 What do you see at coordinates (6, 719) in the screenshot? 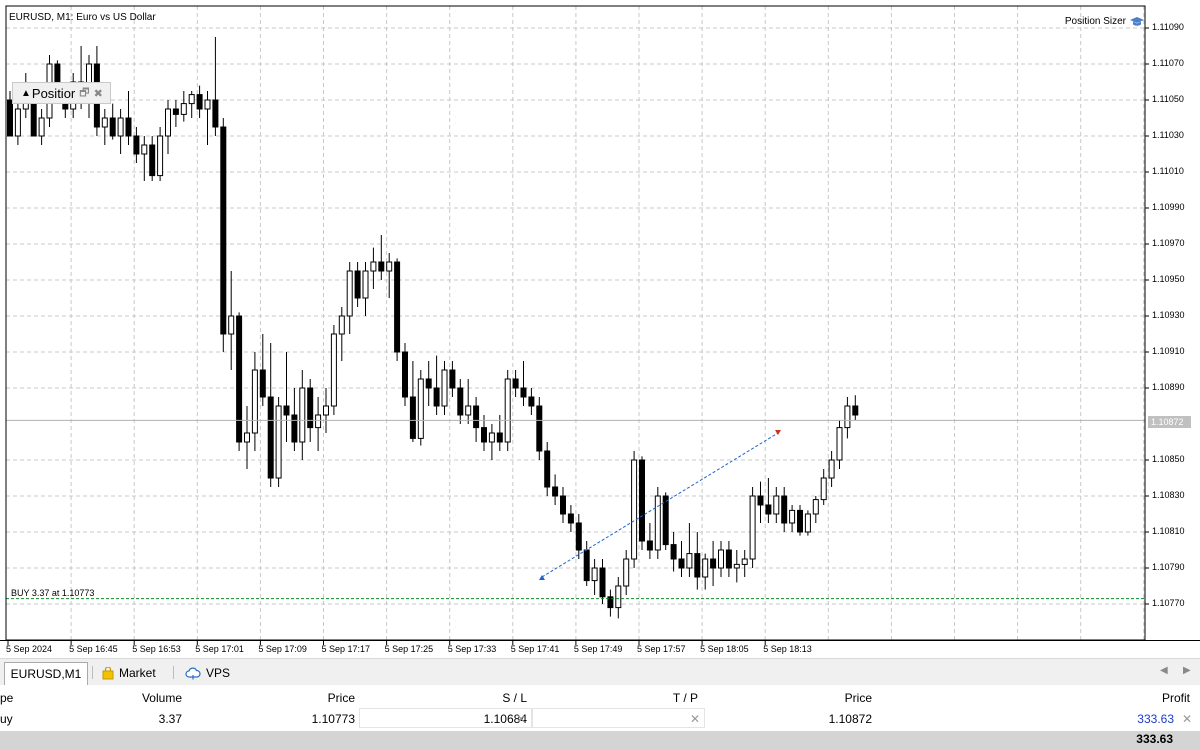
I see `row-type: uy` at bounding box center [6, 719].